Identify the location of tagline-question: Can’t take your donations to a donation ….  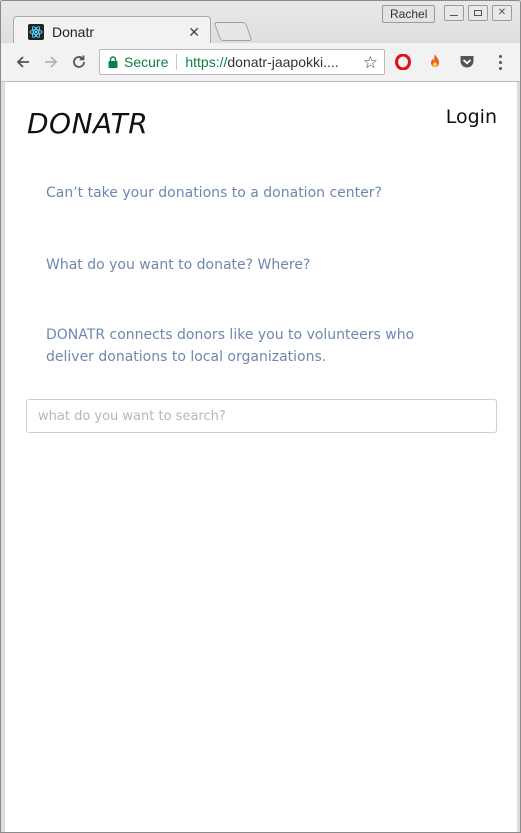
(214, 193).